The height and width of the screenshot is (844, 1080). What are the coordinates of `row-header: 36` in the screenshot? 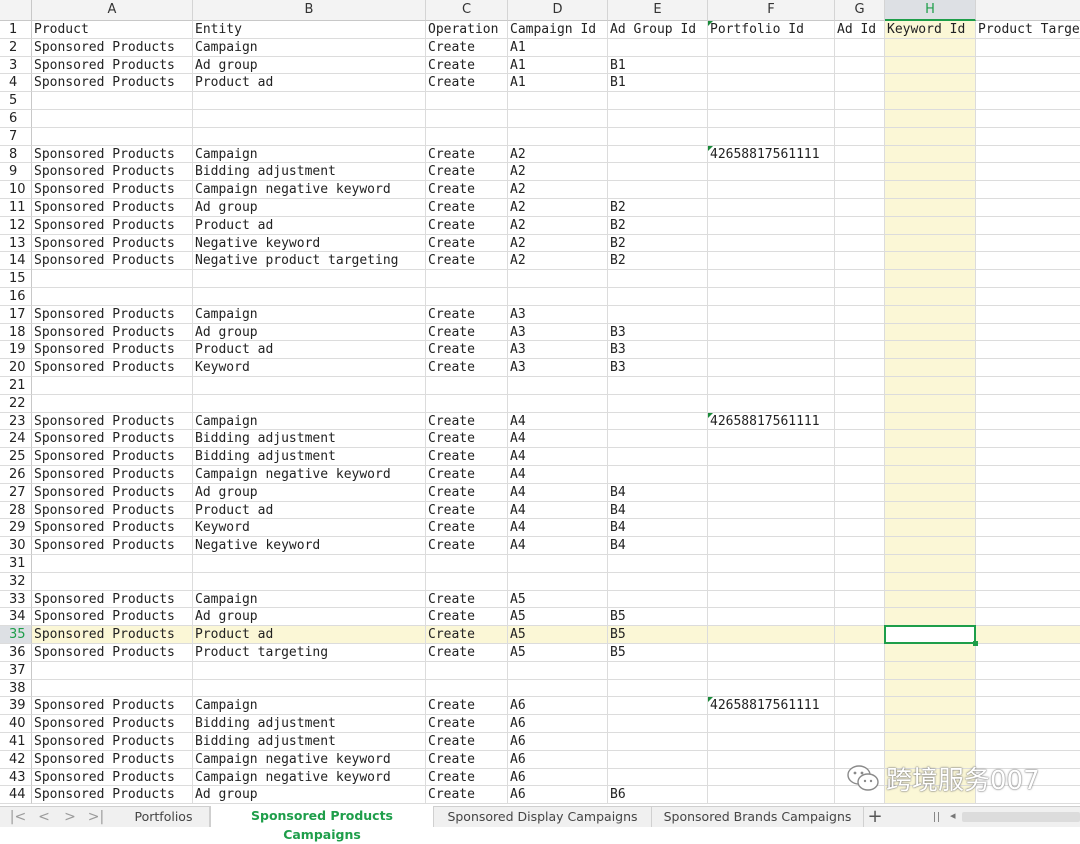 It's located at (16, 653).